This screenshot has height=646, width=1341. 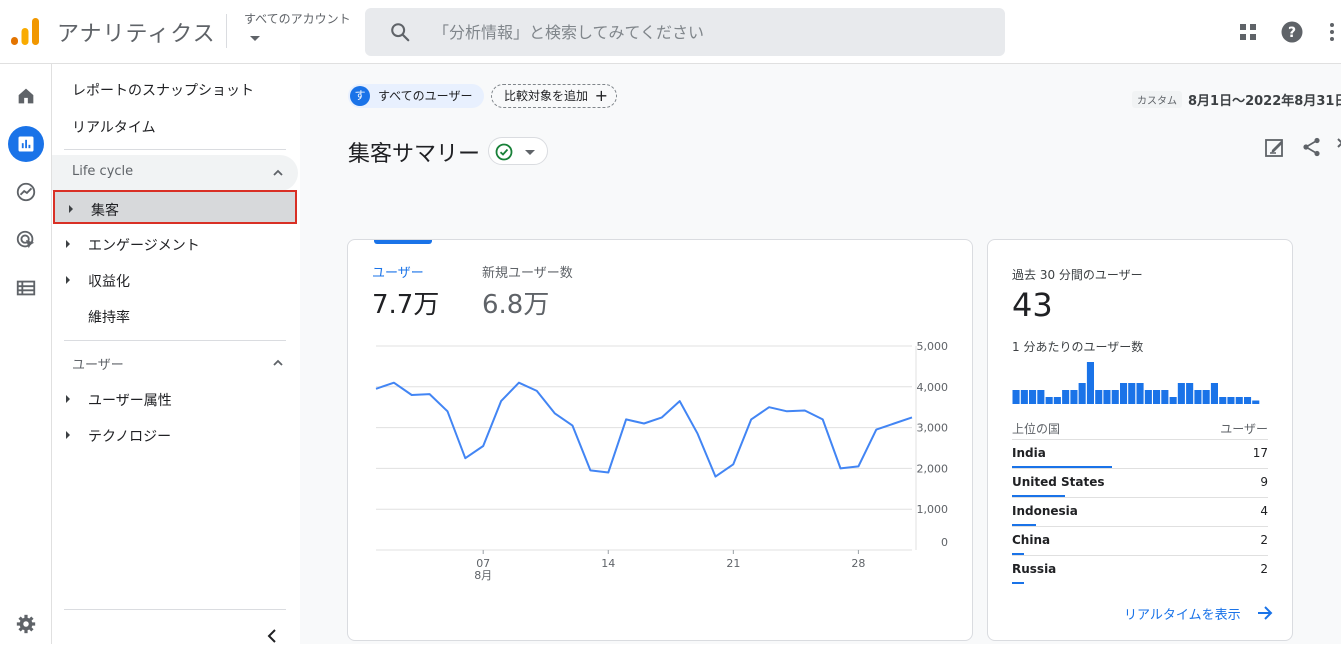 I want to click on x-tick-sublabel: 8月, so click(x=483, y=575).